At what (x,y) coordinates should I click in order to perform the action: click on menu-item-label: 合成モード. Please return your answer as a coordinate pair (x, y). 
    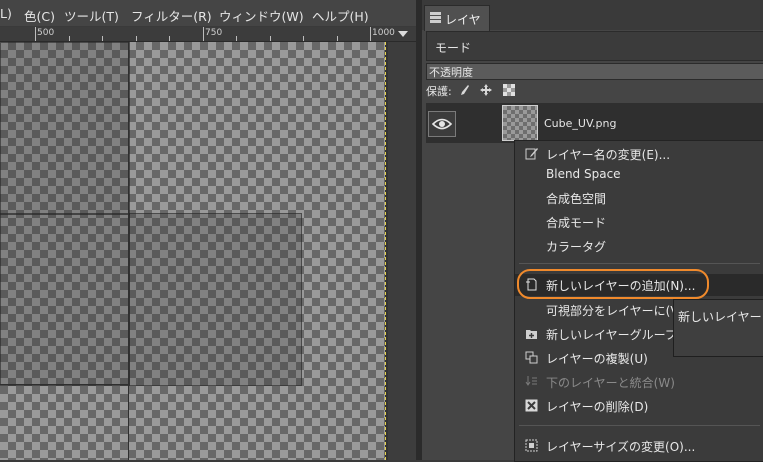
    Looking at the image, I should click on (576, 223).